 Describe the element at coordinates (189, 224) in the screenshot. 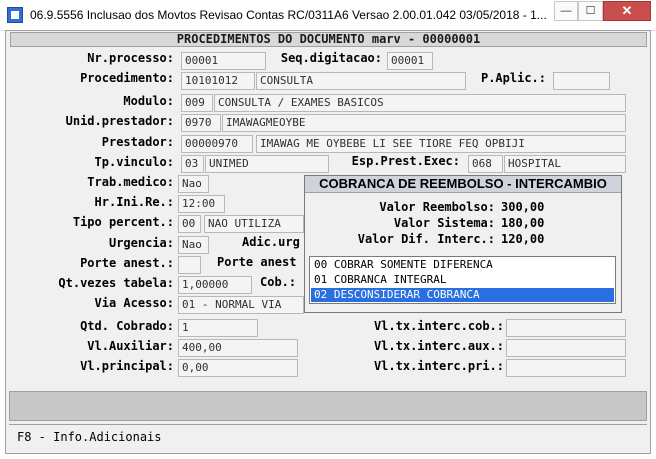

I see `tipo-percent-code-field: 00` at that location.